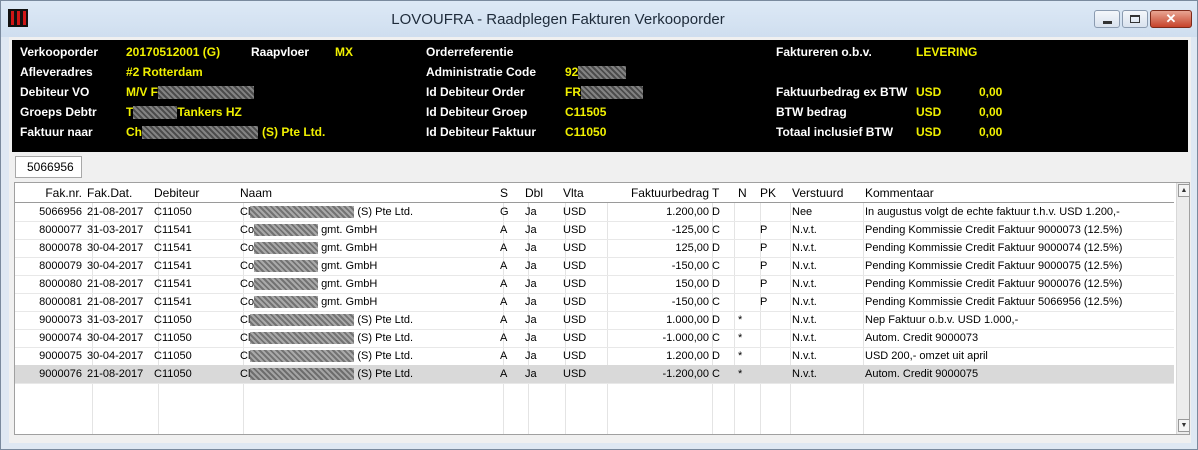 The height and width of the screenshot is (450, 1198). I want to click on col-faktuurbedrag-cell: 150,00, so click(692, 284).